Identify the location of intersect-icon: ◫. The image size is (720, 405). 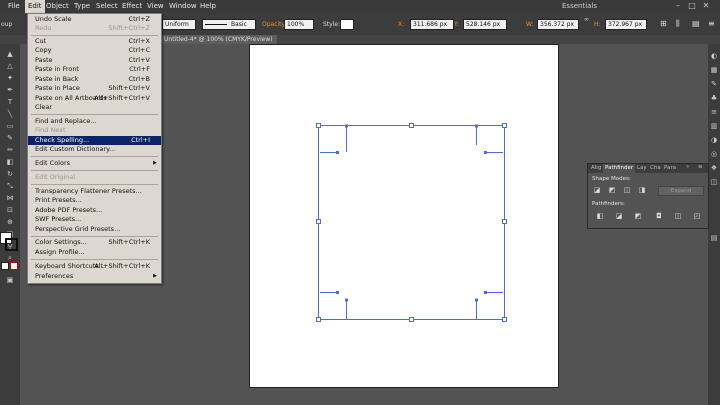
(627, 190).